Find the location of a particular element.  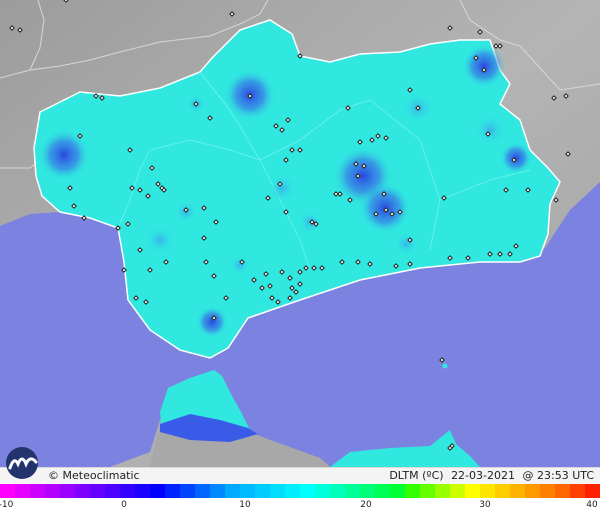

colorbar-ticks: -10 0 10 20 30 40 is located at coordinates (300, 507).